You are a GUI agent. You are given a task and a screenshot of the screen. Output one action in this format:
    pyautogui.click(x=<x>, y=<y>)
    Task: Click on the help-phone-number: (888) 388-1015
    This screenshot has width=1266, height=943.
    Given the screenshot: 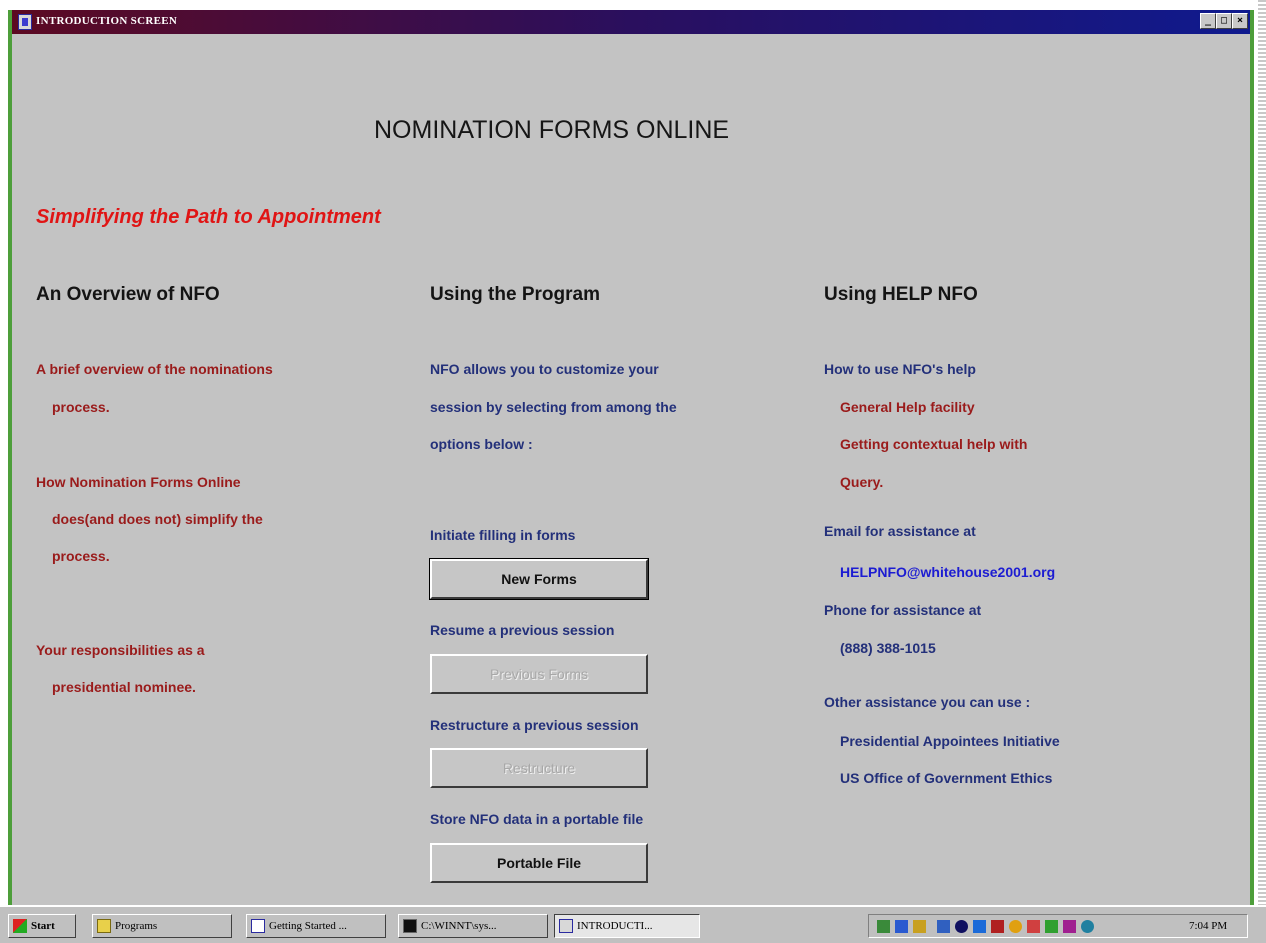 What is the action you would take?
    pyautogui.click(x=888, y=648)
    